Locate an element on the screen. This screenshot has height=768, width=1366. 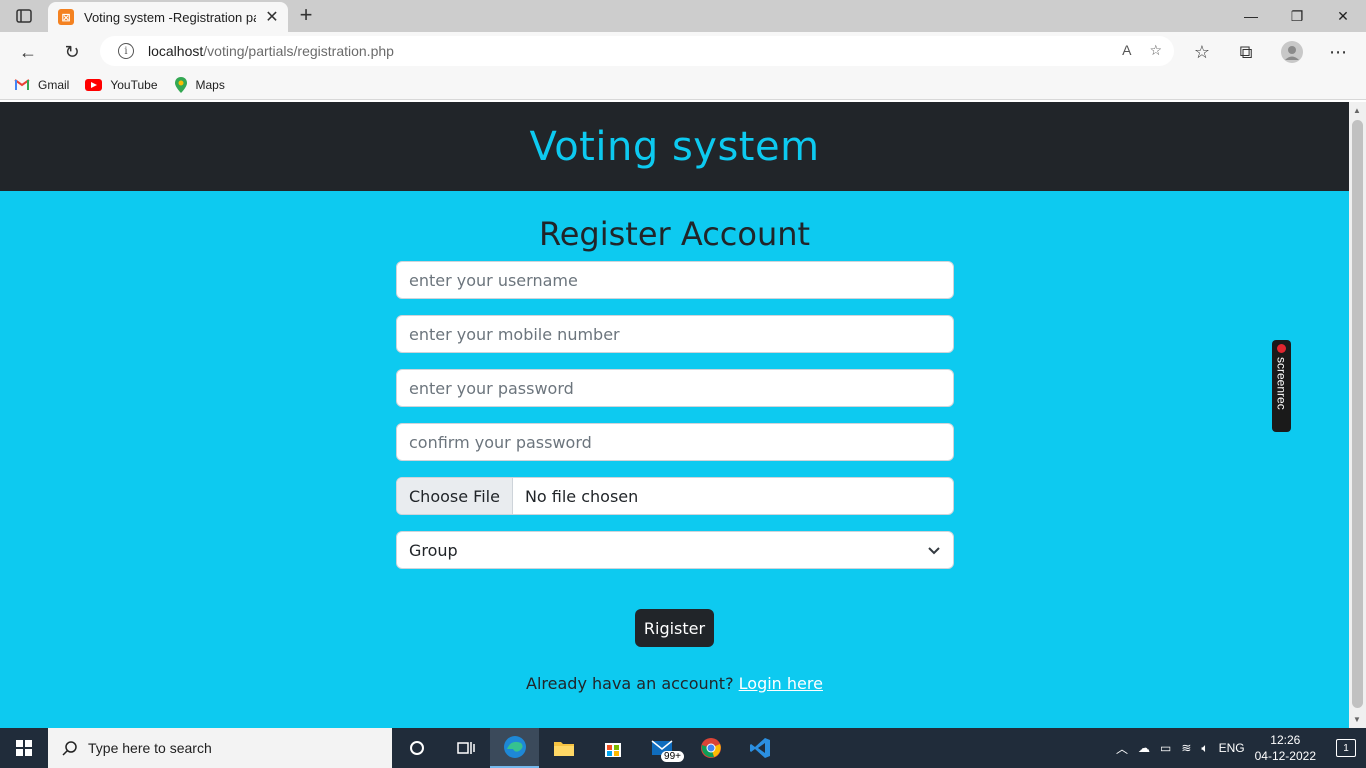
bookmark-label: YouTube is located at coordinates (134, 84).